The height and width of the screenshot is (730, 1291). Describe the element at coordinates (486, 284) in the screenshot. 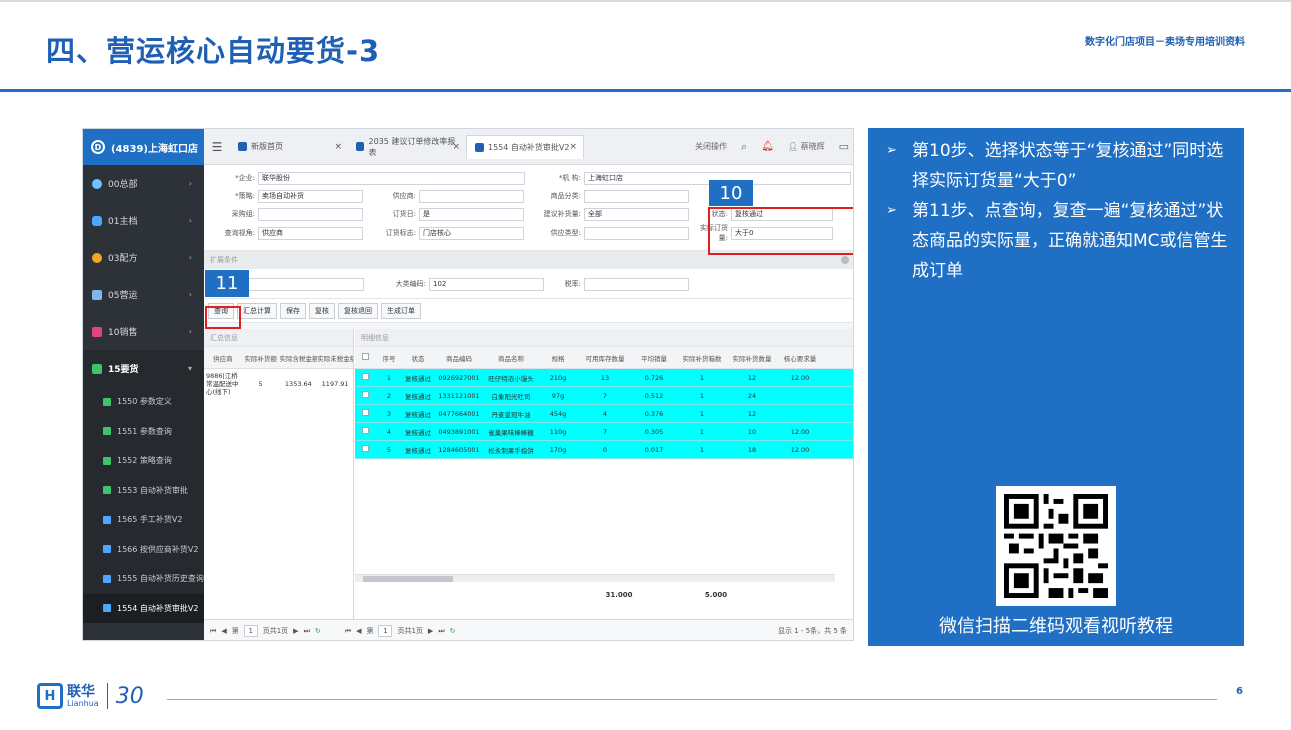

I see `bigcat-input: 102` at that location.